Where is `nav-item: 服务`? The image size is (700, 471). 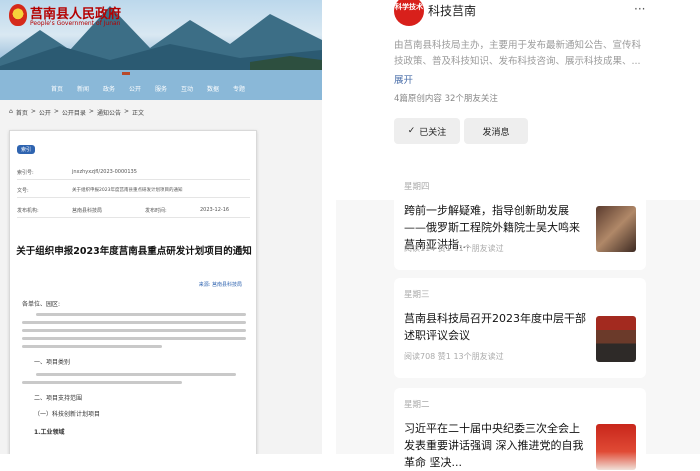
nav-item: 服务 is located at coordinates (161, 90).